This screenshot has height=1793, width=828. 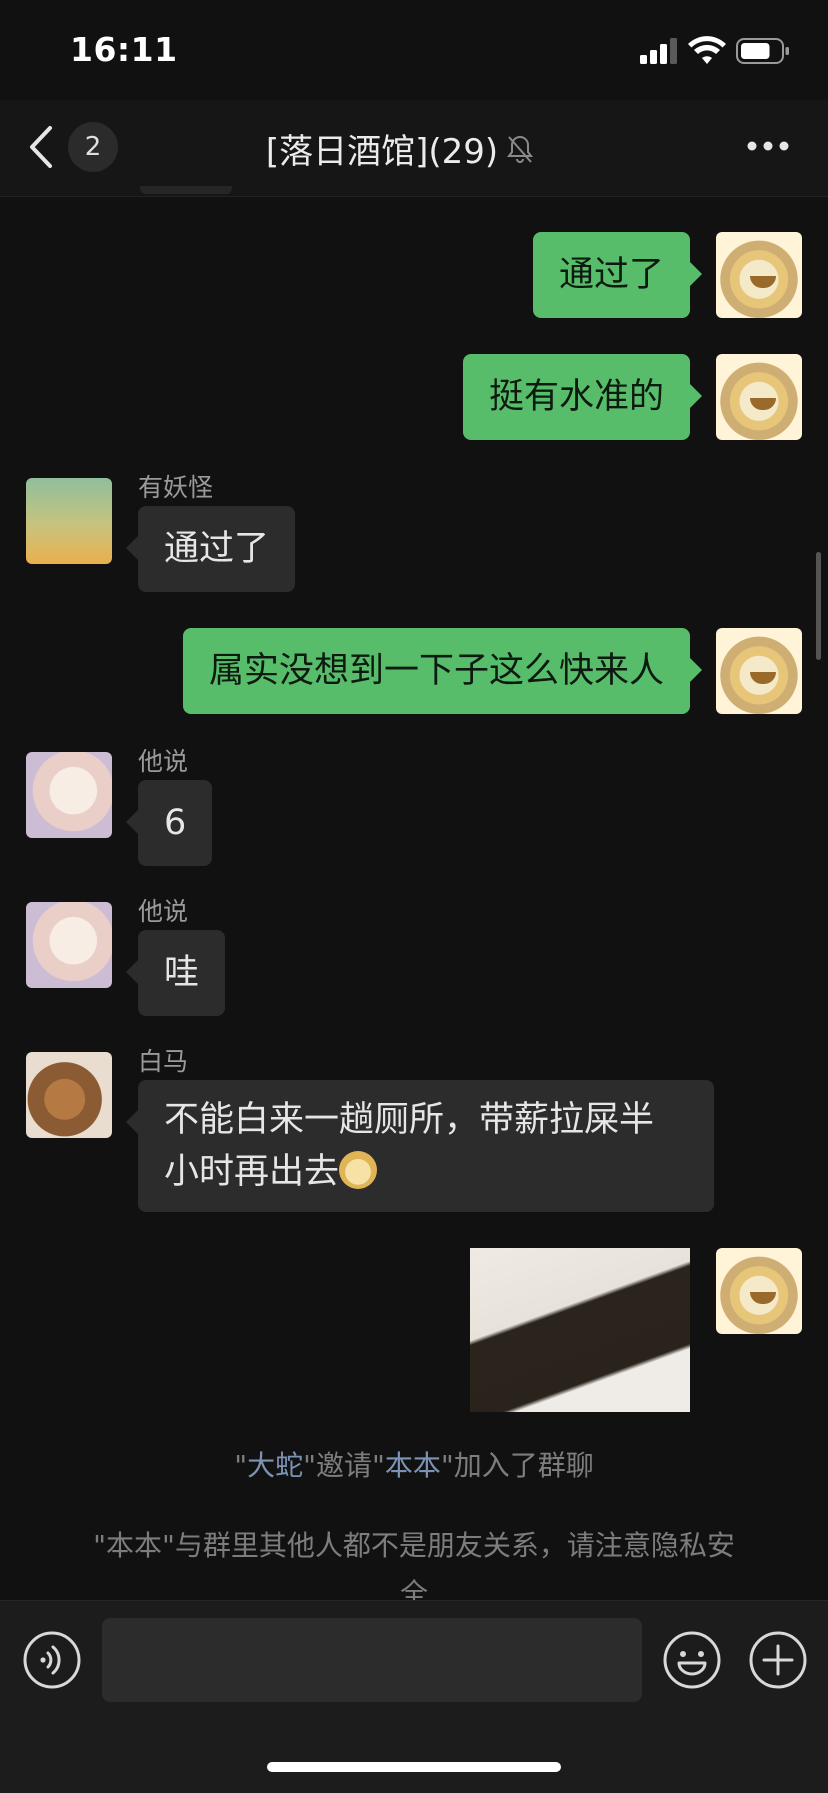 I want to click on doge-emoji-icon, so click(x=358, y=1170).